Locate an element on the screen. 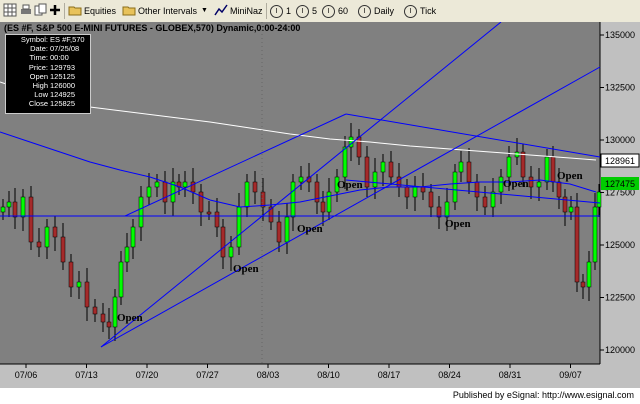 The image size is (640, 404). interval-1-button: I1 is located at coordinates (280, 11).